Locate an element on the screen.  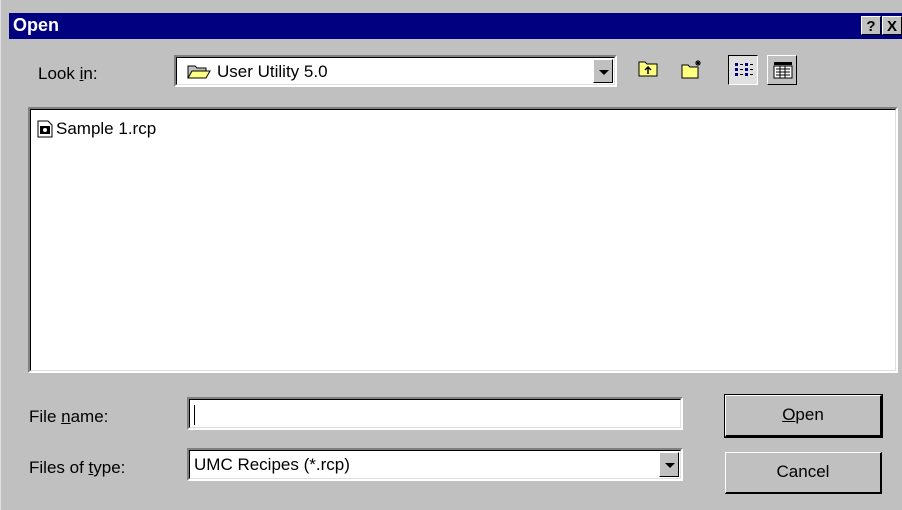
list-view-button is located at coordinates (743, 70).